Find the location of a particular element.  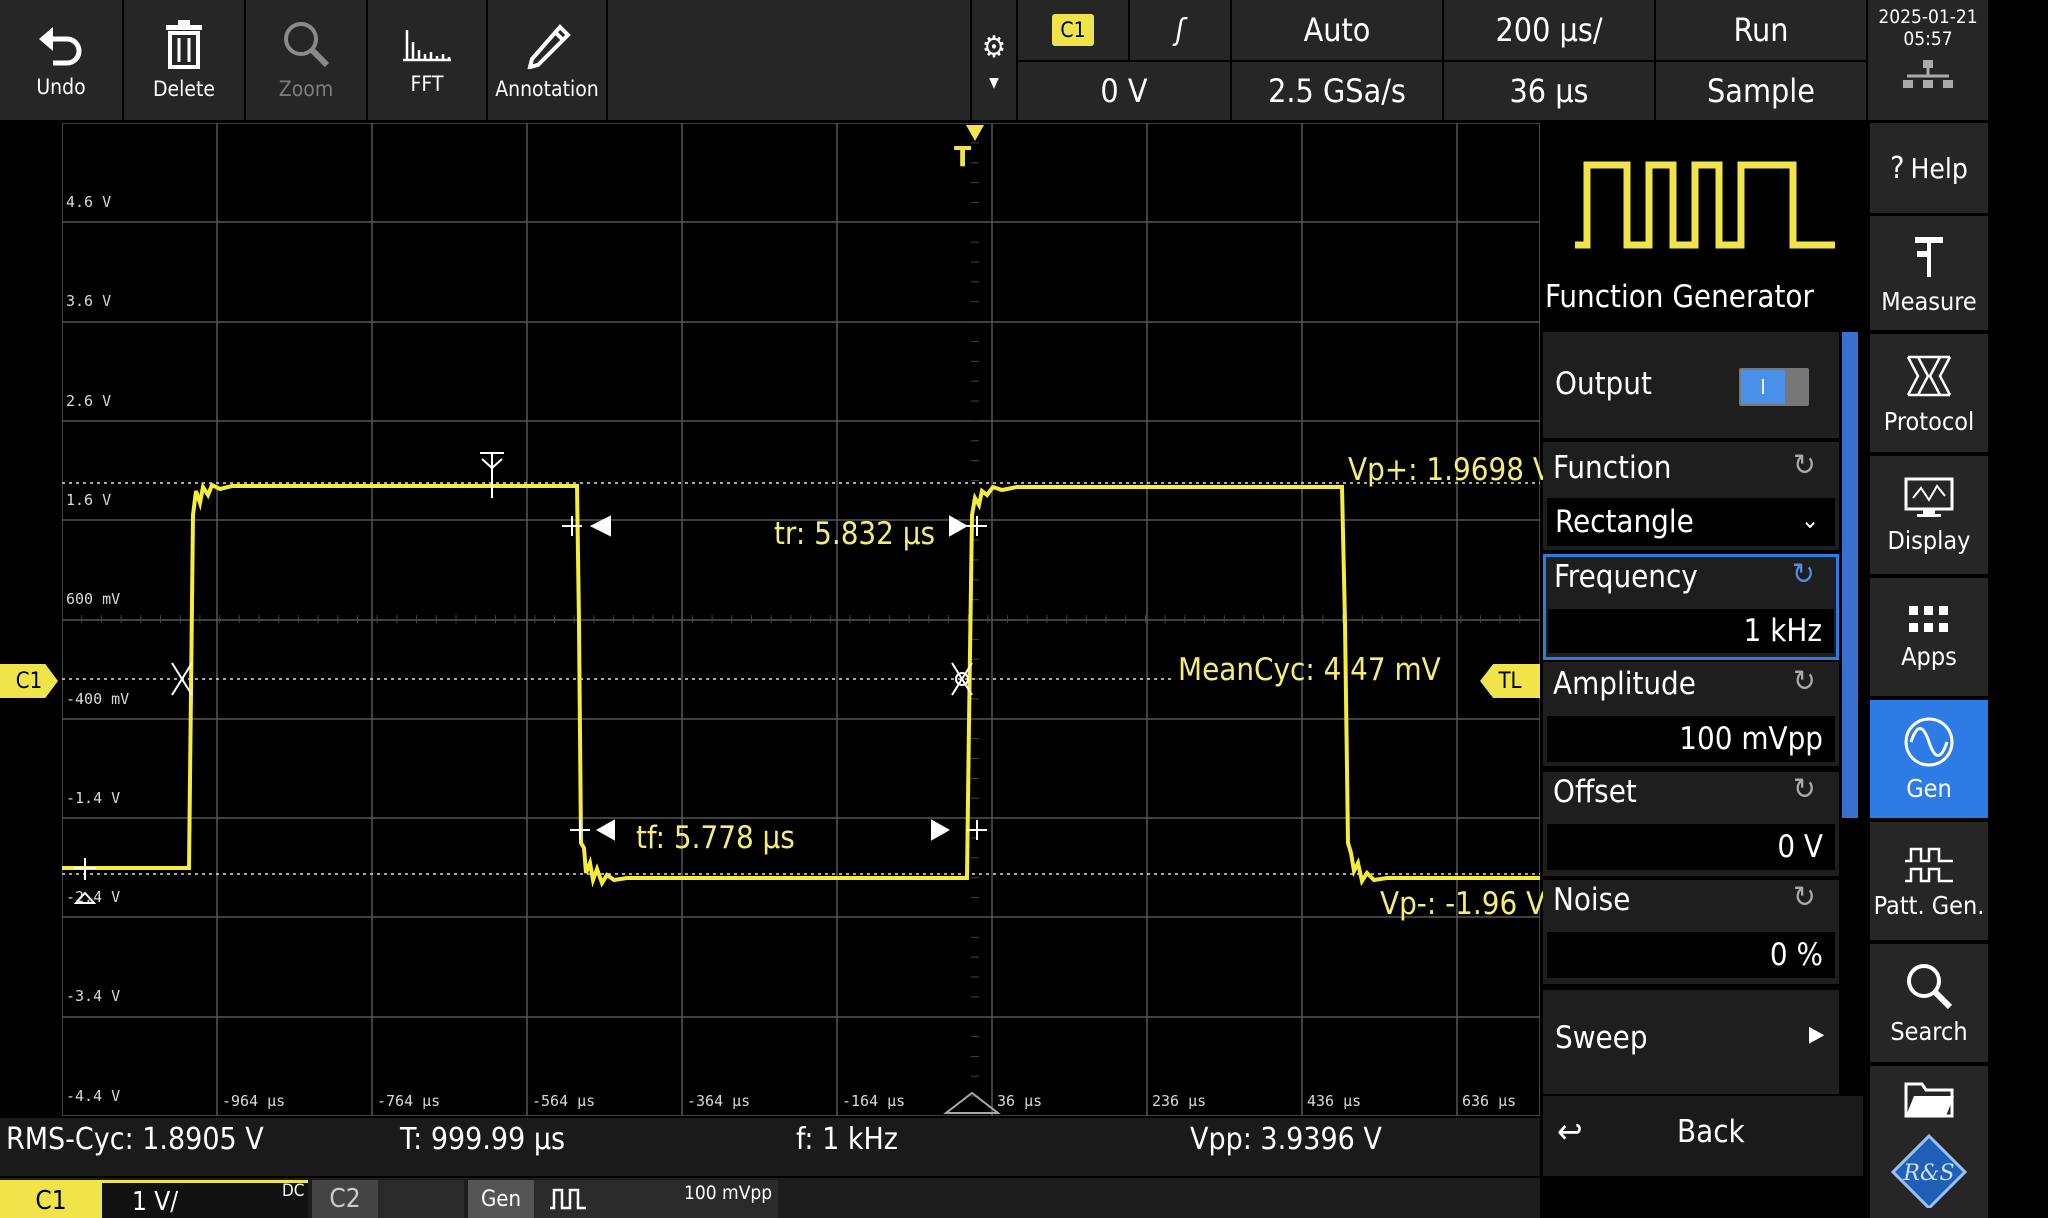

protocol-button: Protocol is located at coordinates (1929, 393).